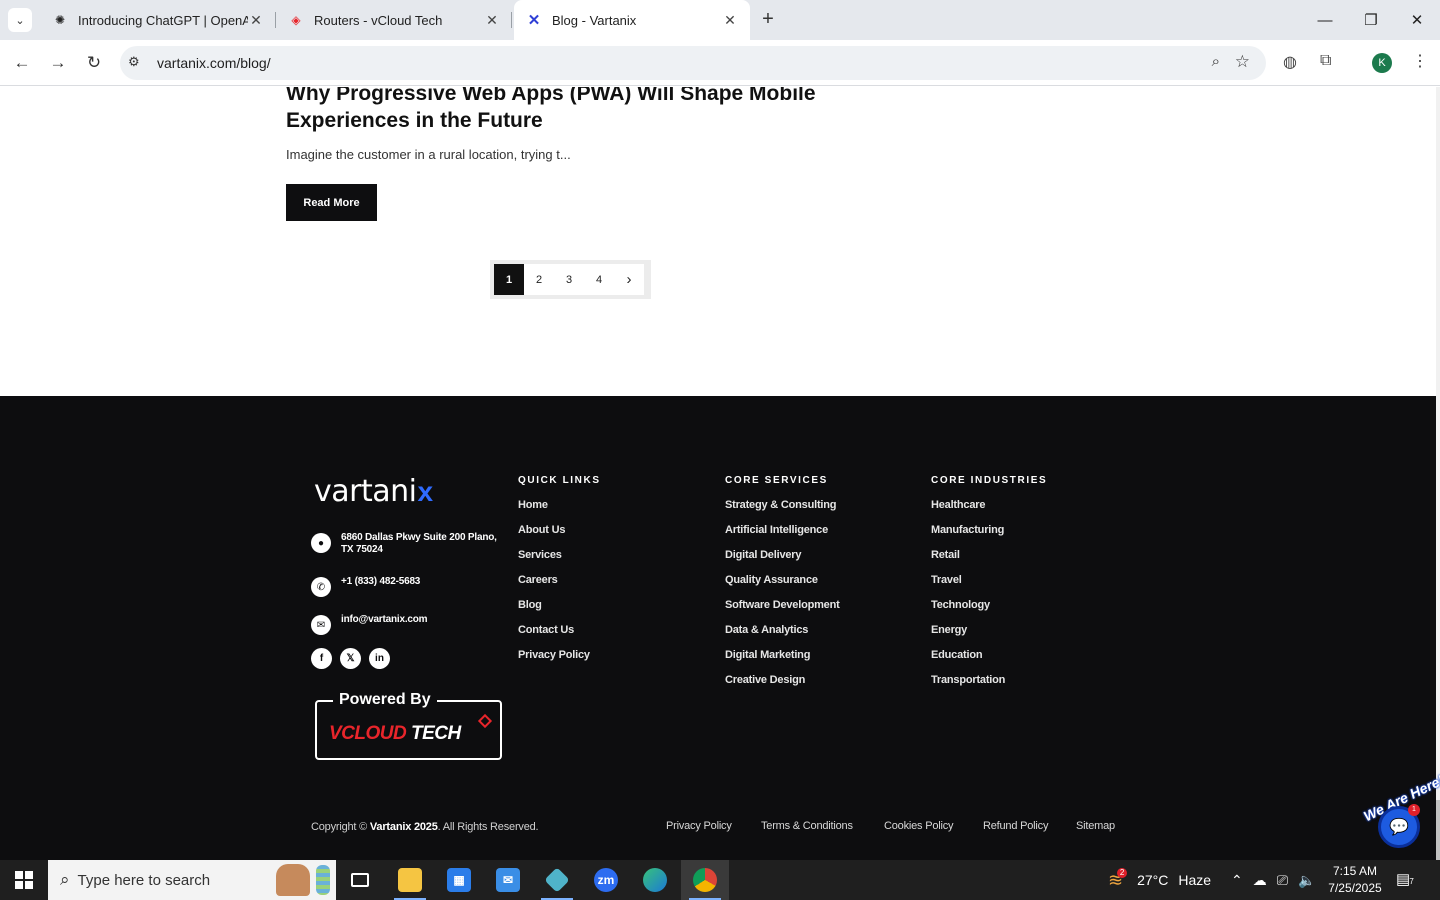  I want to click on clock-date: 7/25/2025, so click(1355, 888).